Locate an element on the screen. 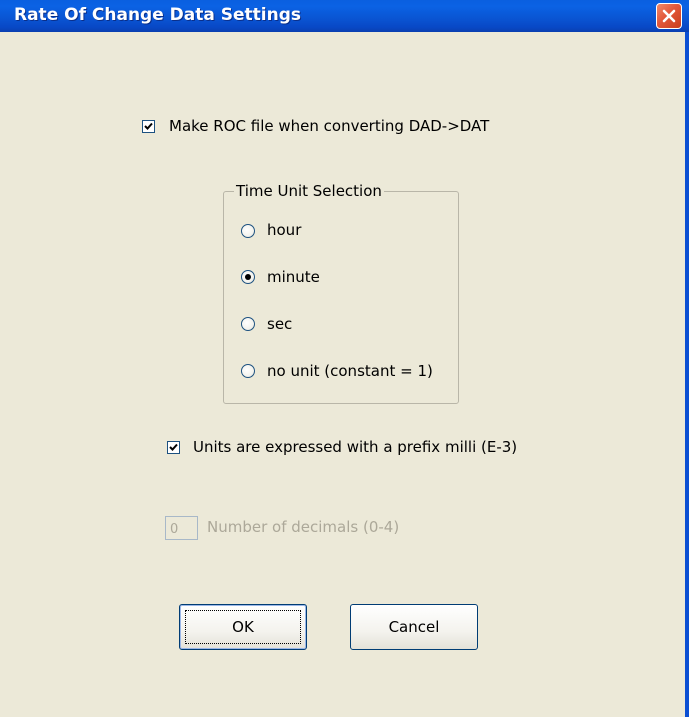  radio-selected-dot is located at coordinates (248, 277).